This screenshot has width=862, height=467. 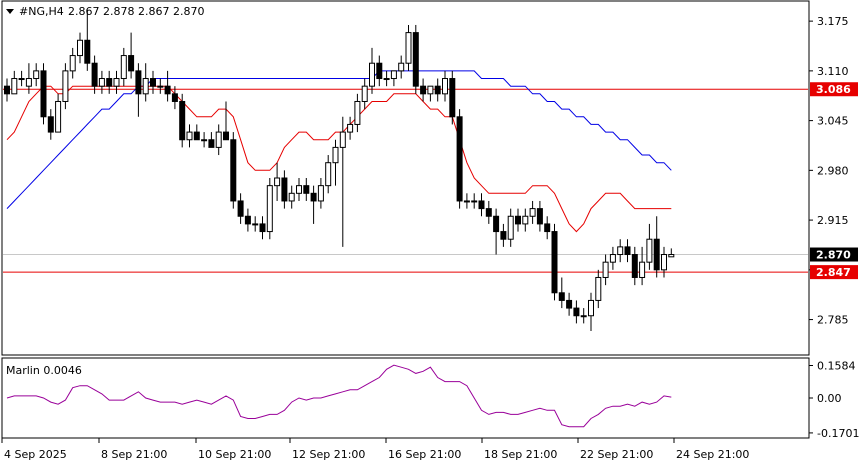 I want to click on osc-tick-label: 0.00, so click(x=829, y=398).